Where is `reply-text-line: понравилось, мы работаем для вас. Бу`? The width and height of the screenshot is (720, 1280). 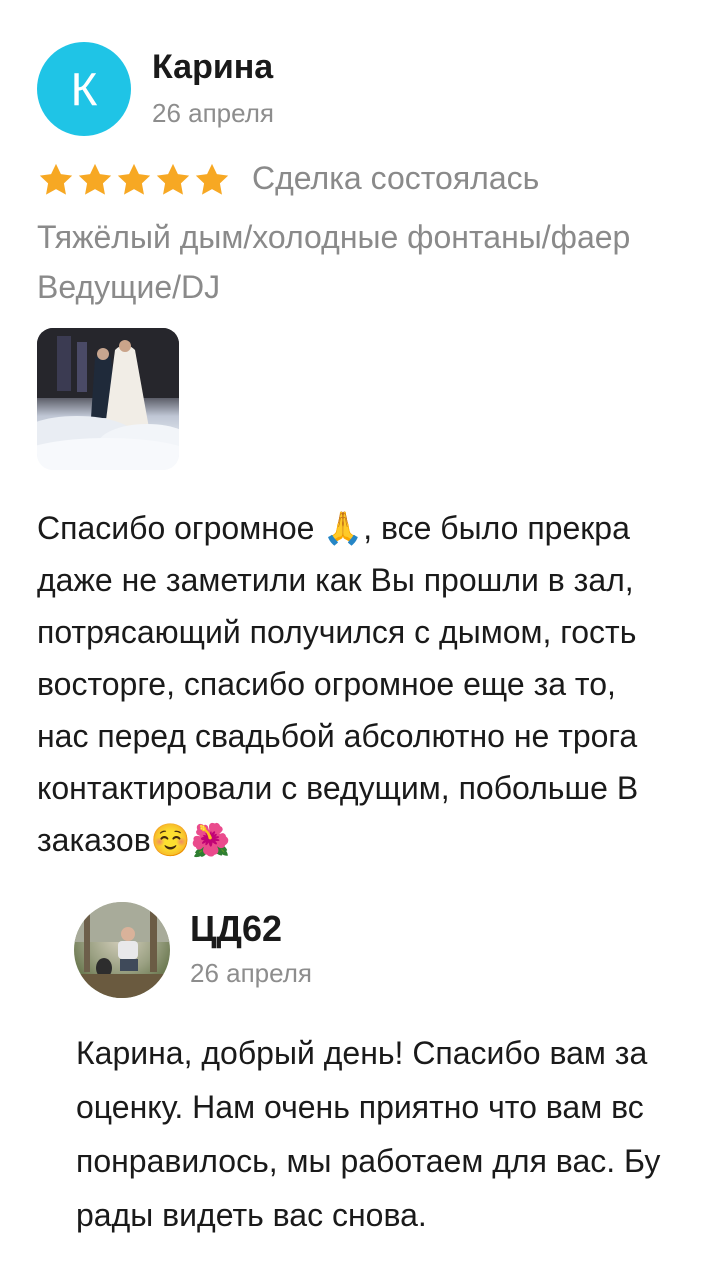 reply-text-line: понравилось, мы работаем для вас. Бу is located at coordinates (368, 1161).